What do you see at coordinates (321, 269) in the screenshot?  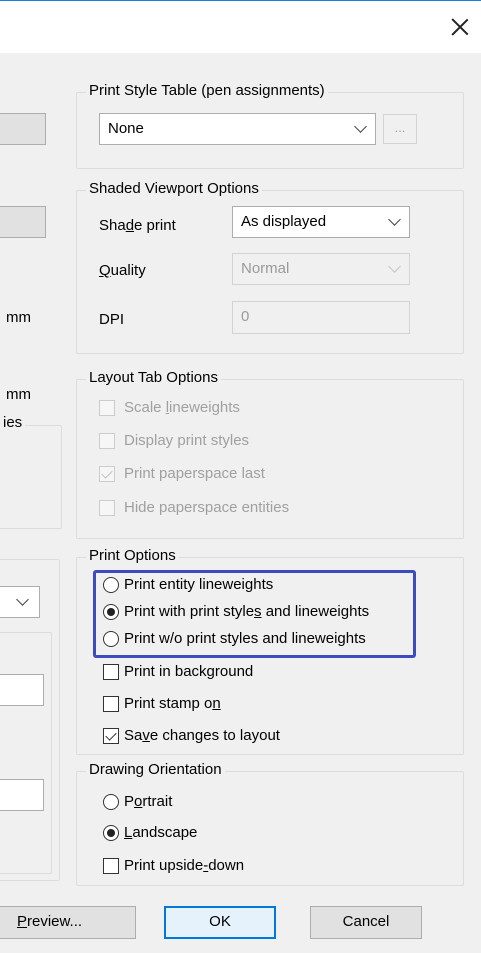 I see `quality-dropdown: Normal` at bounding box center [321, 269].